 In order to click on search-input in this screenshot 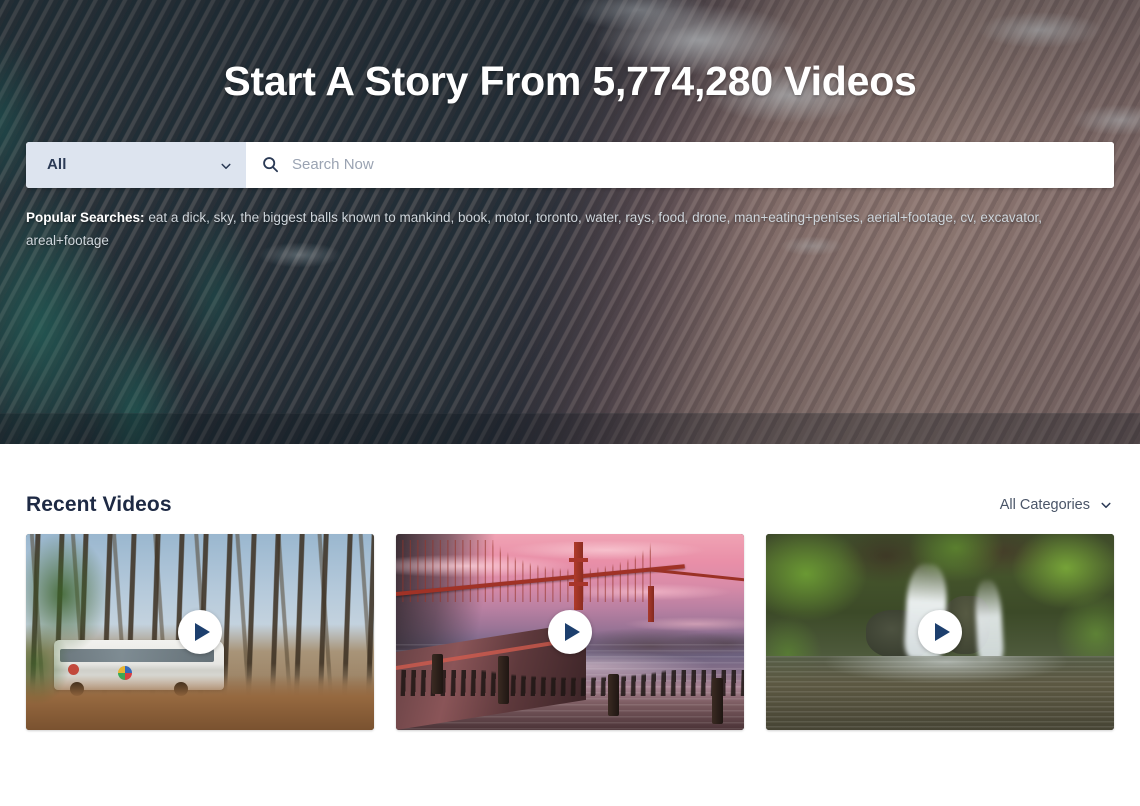, I will do `click(703, 164)`.